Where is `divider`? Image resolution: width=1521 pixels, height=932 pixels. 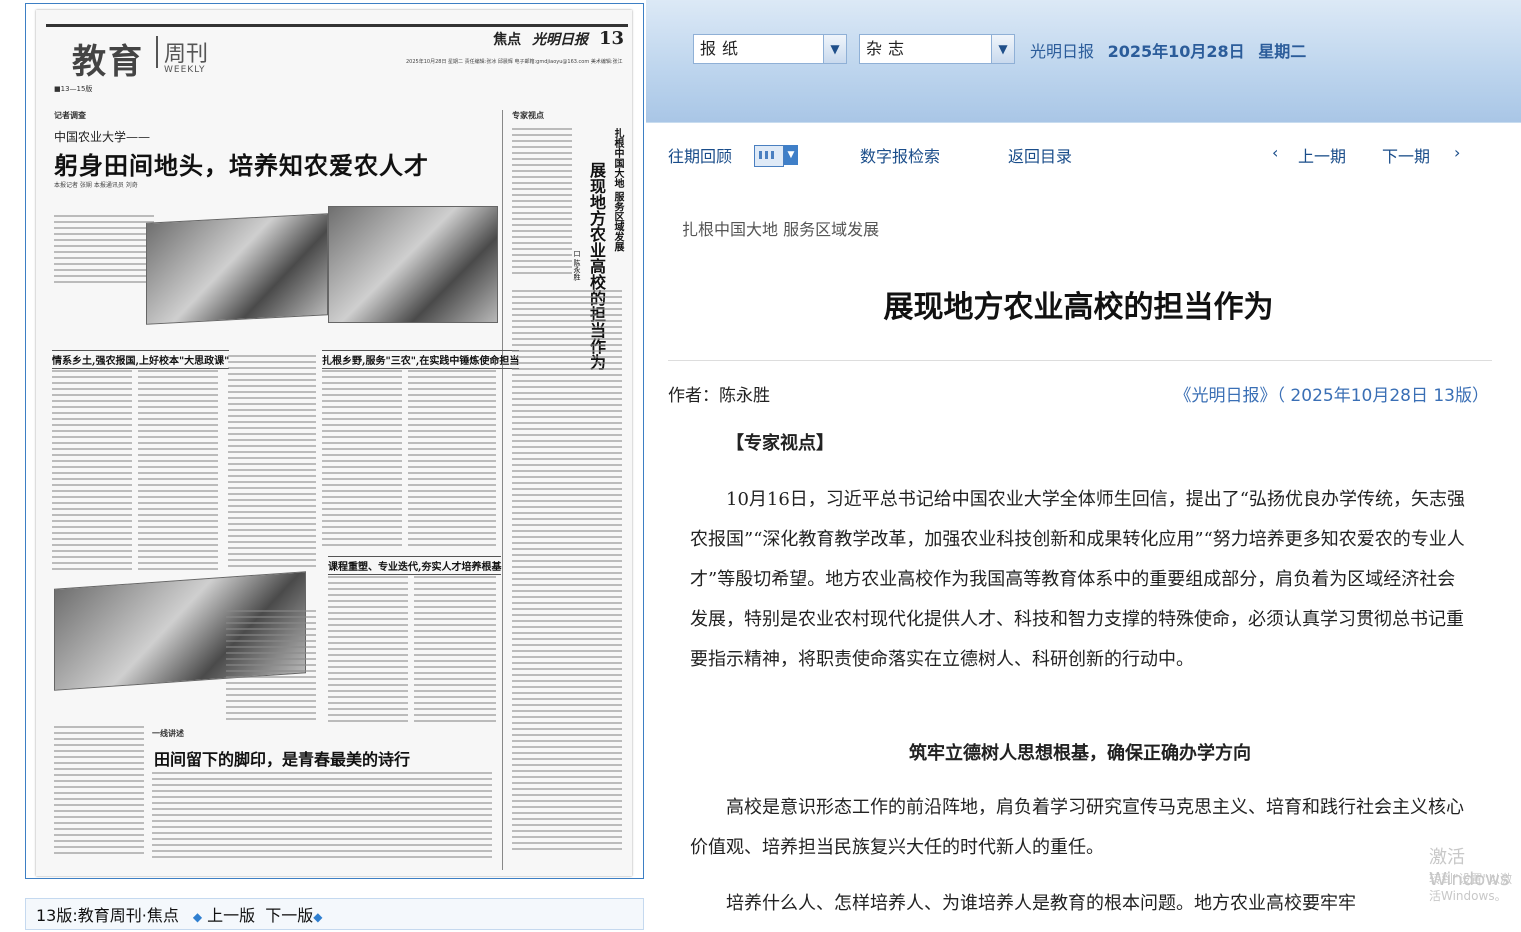
divider is located at coordinates (1080, 360).